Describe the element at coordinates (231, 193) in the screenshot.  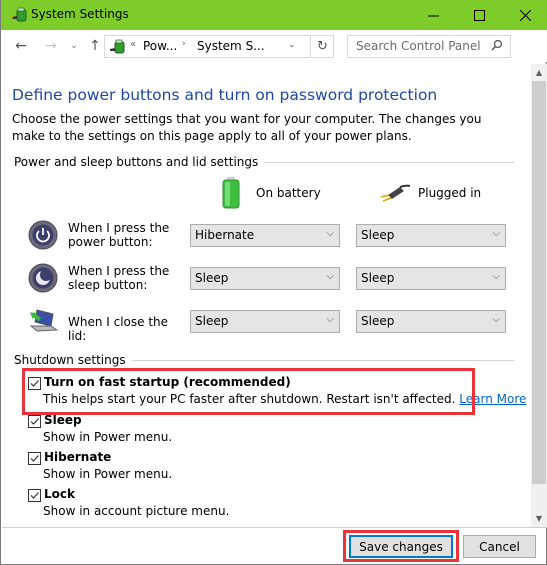
I see `battery-icon` at that location.